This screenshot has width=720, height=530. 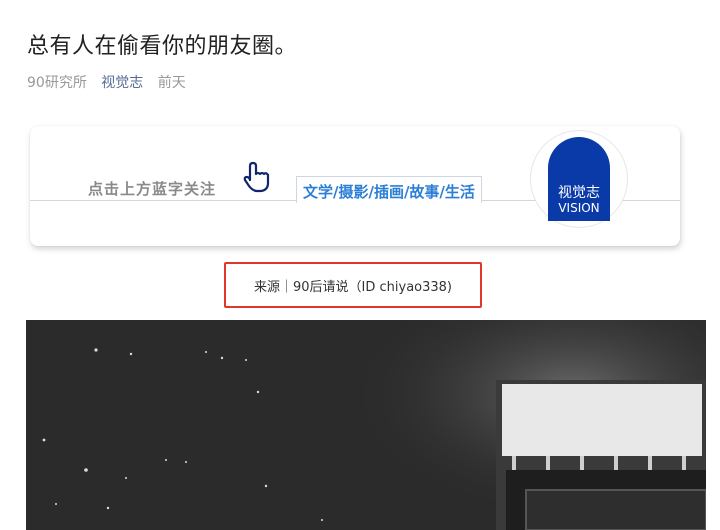 What do you see at coordinates (389, 189) in the screenshot?
I see `category-tags: 文学/摄影/插画/故事/生活` at bounding box center [389, 189].